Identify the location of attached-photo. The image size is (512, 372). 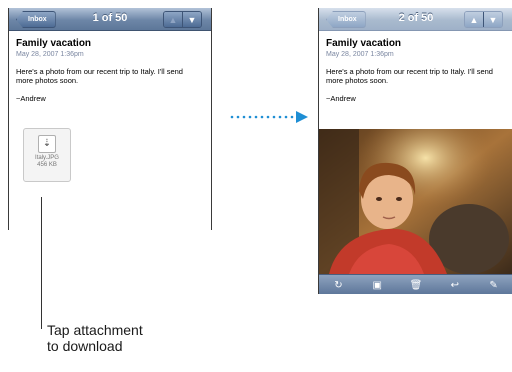
(415, 201).